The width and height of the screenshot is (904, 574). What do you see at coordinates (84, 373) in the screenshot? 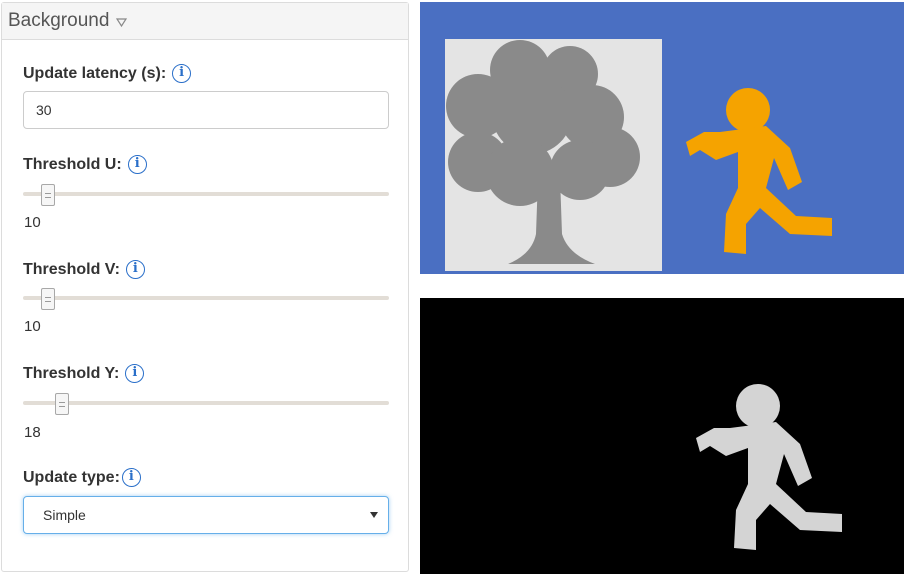
I see `threshold-y-label: Threshold Y: i` at bounding box center [84, 373].